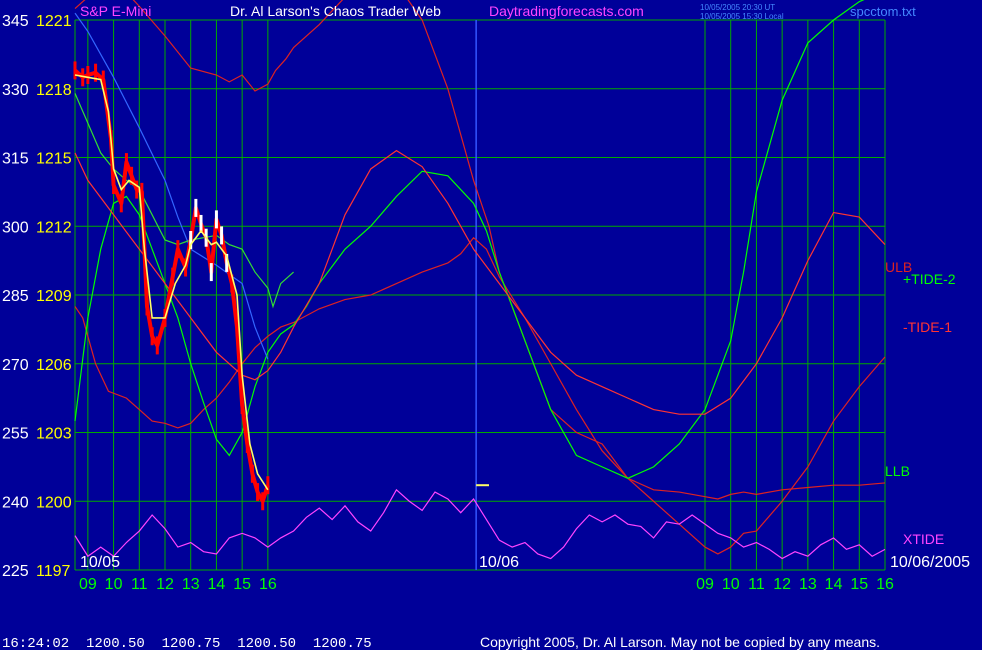  What do you see at coordinates (335, 11) in the screenshot?
I see `chart-title: Dr. Al Larson's Chaos Trader Web` at bounding box center [335, 11].